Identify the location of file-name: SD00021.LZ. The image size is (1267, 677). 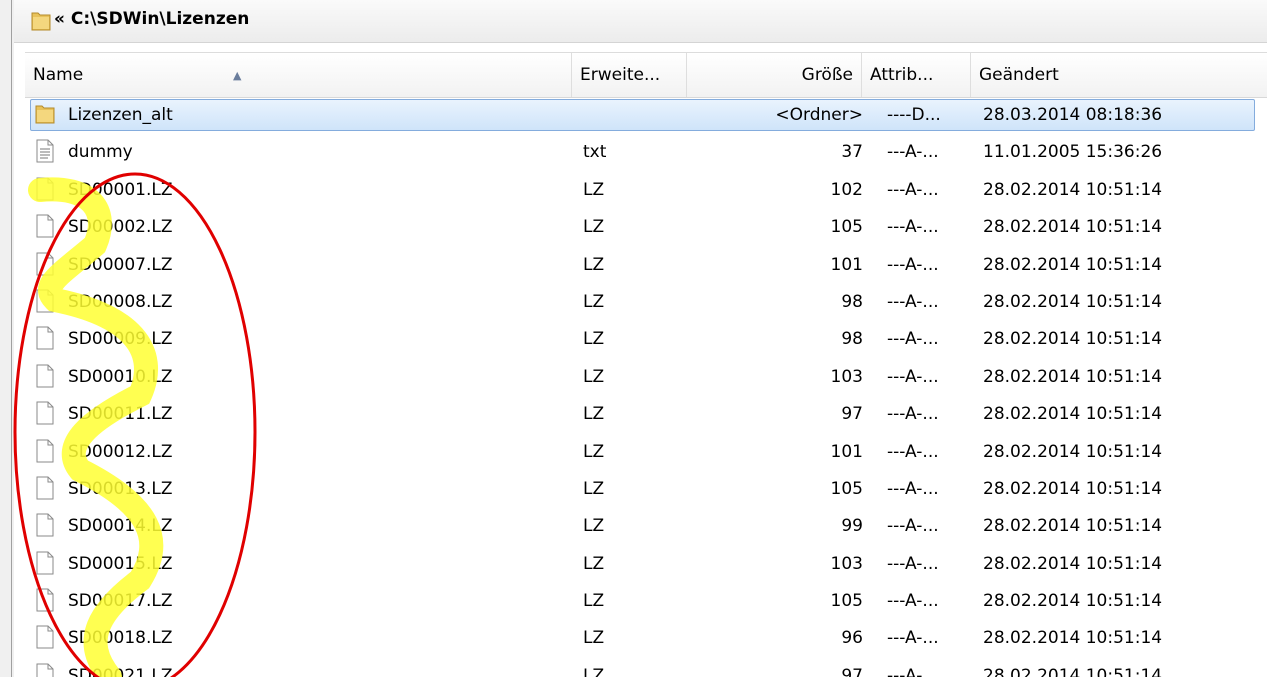
(120, 671).